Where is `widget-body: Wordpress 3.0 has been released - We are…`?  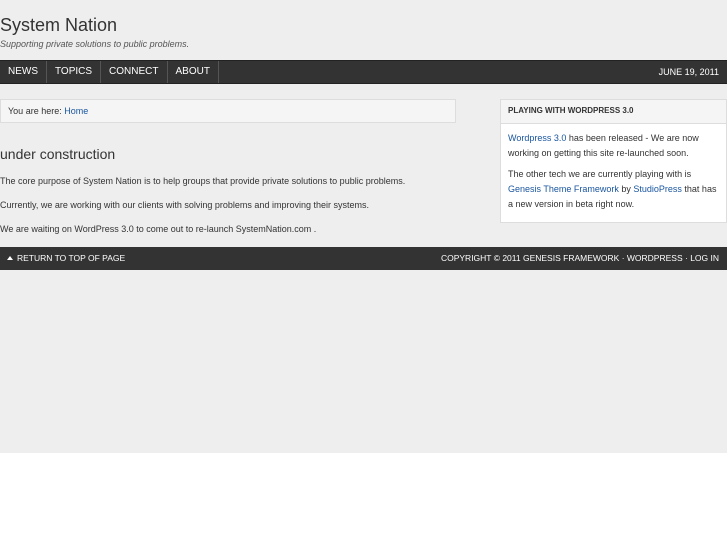
widget-body: Wordpress 3.0 has been released - We are… is located at coordinates (613, 168).